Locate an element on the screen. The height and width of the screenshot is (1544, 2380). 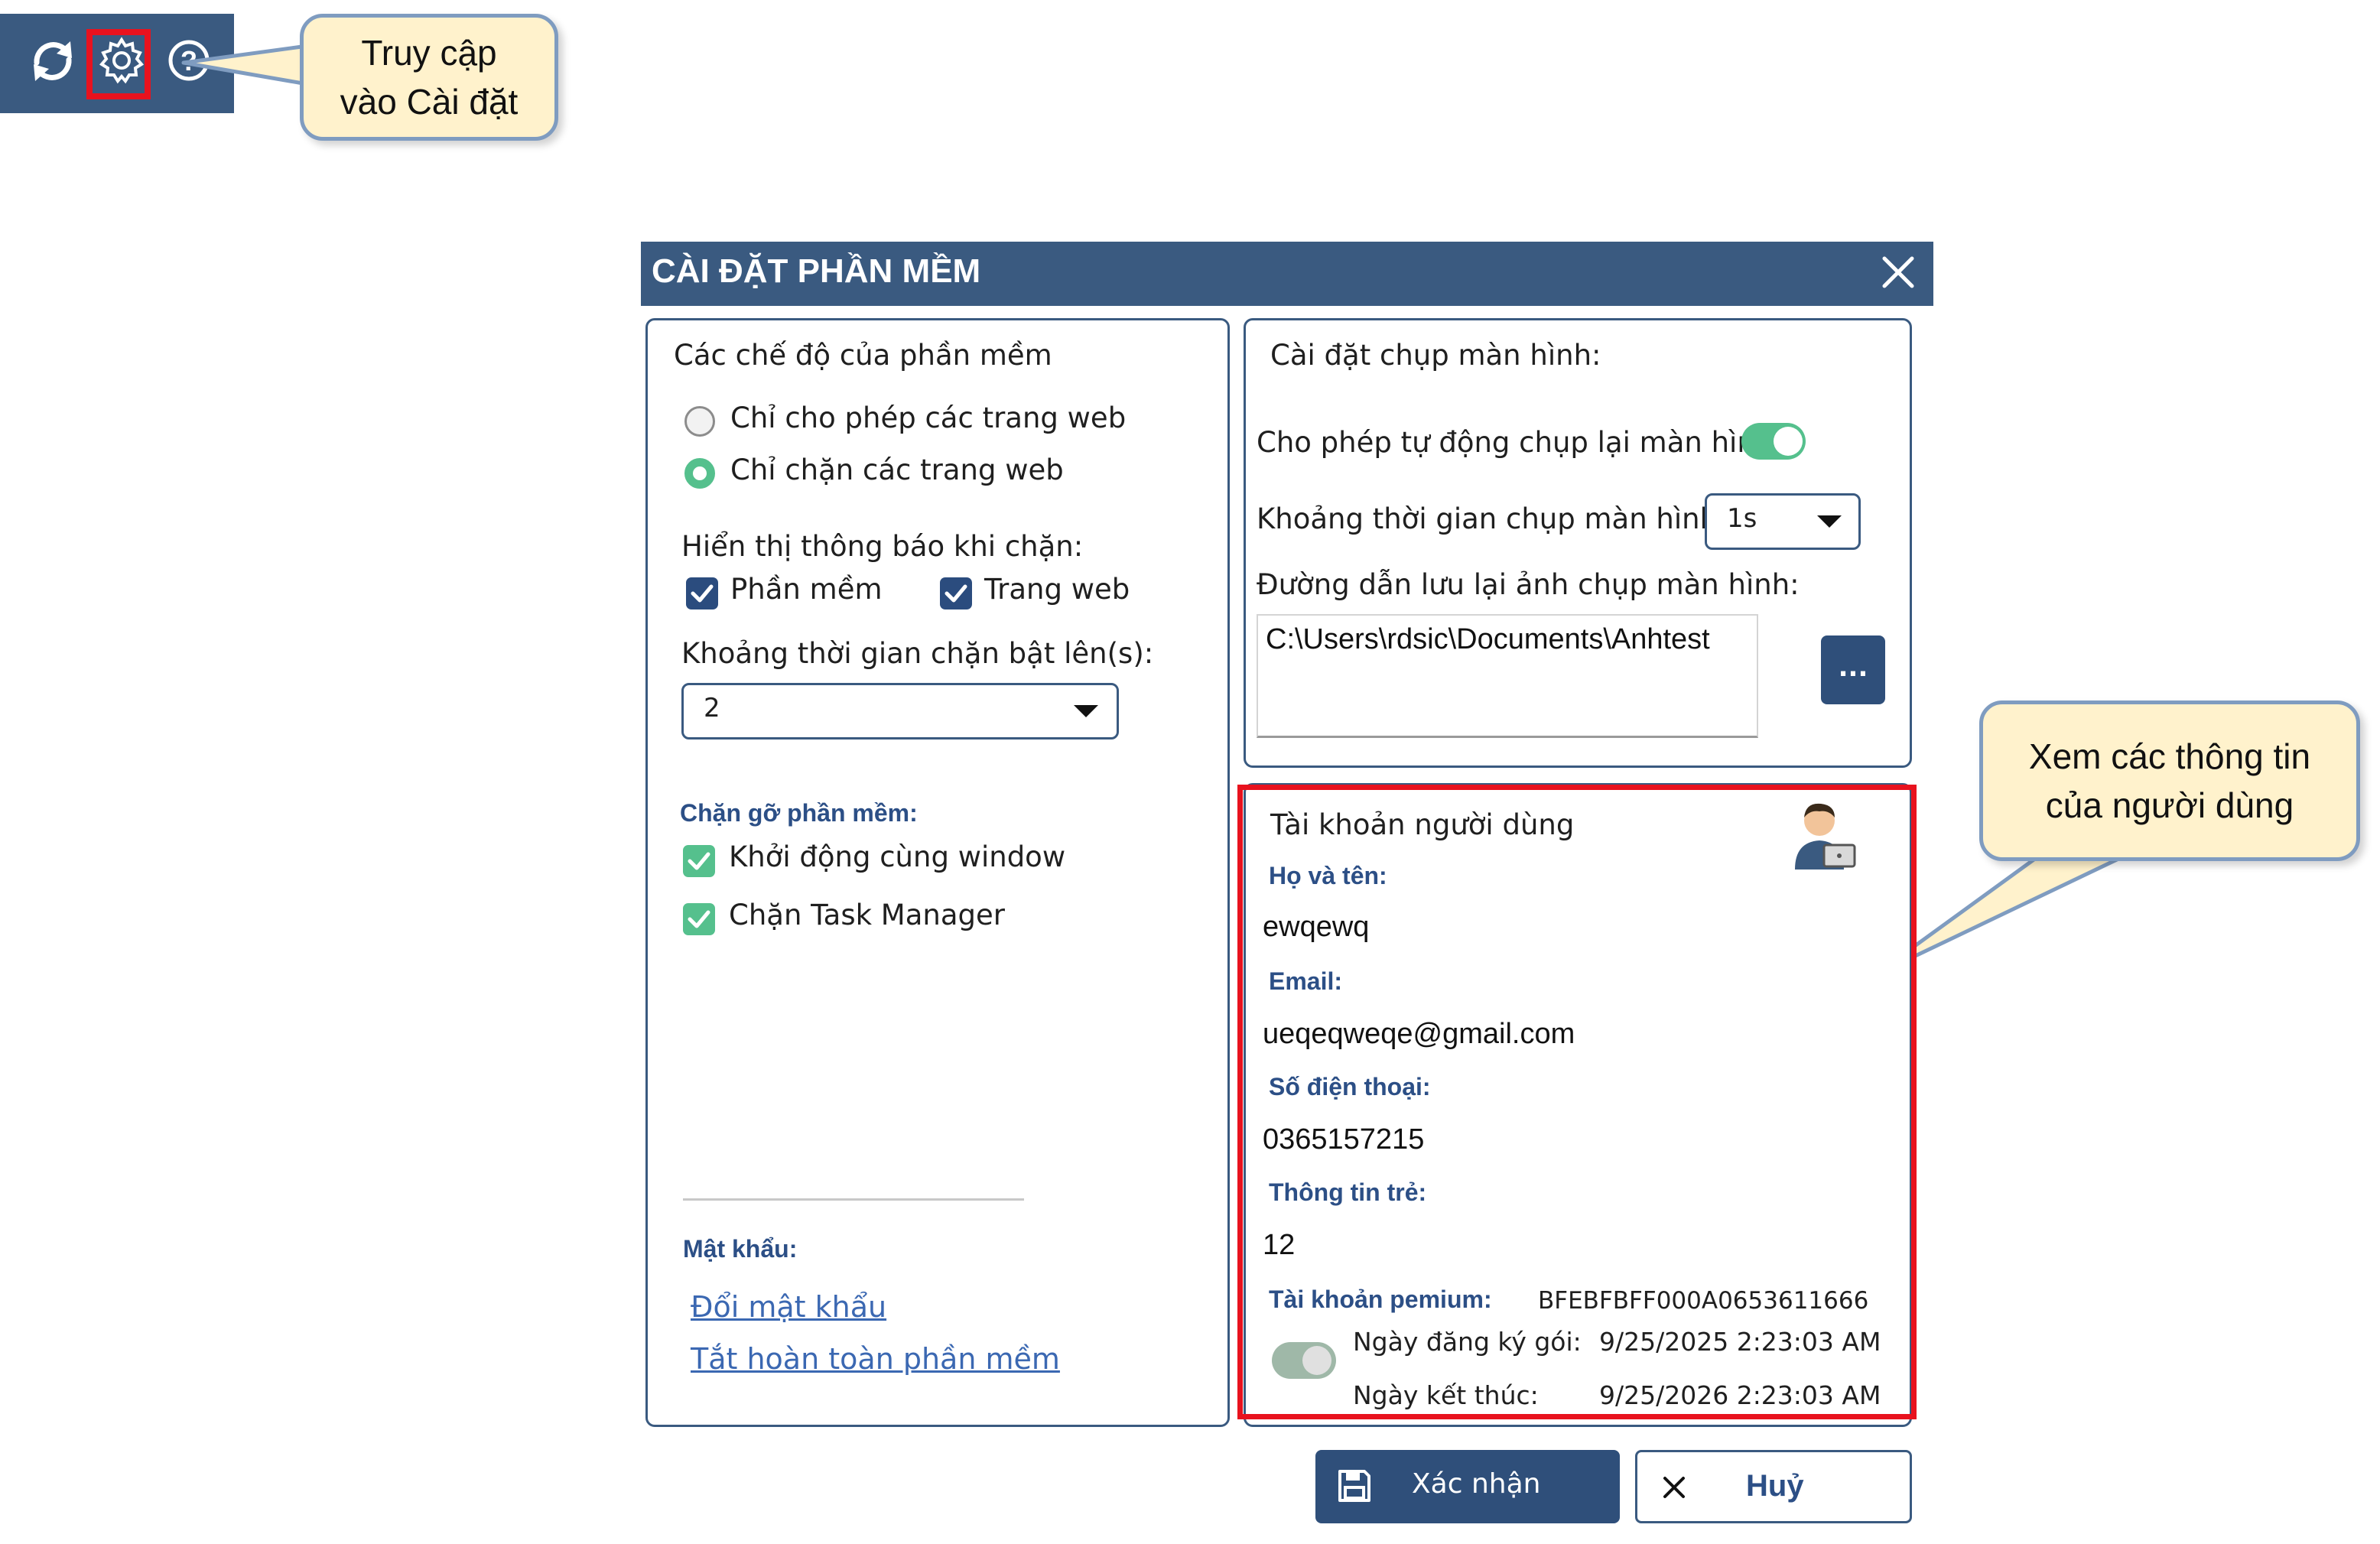
cancel-button: Huỷ is located at coordinates (1773, 1486).